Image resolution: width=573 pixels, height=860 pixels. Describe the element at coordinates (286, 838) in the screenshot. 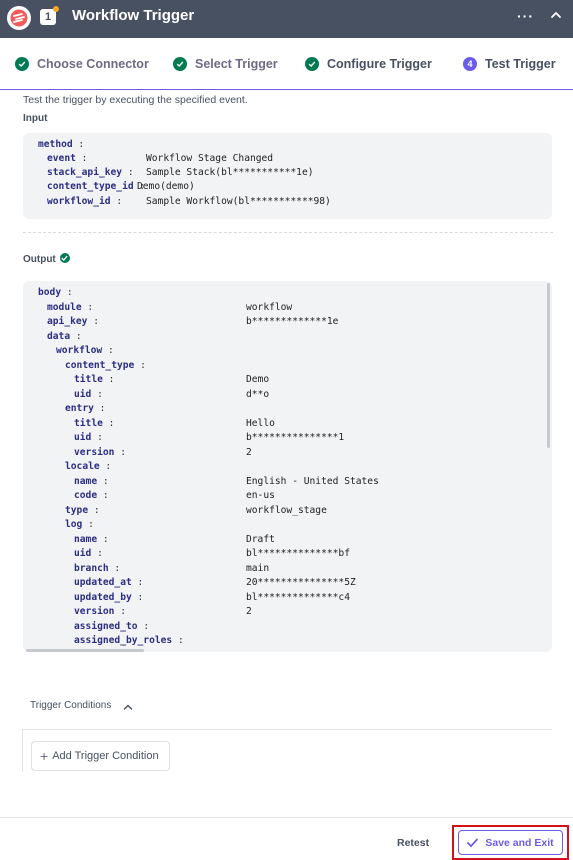

I see `footer-bar: Retest Save and Exit` at that location.